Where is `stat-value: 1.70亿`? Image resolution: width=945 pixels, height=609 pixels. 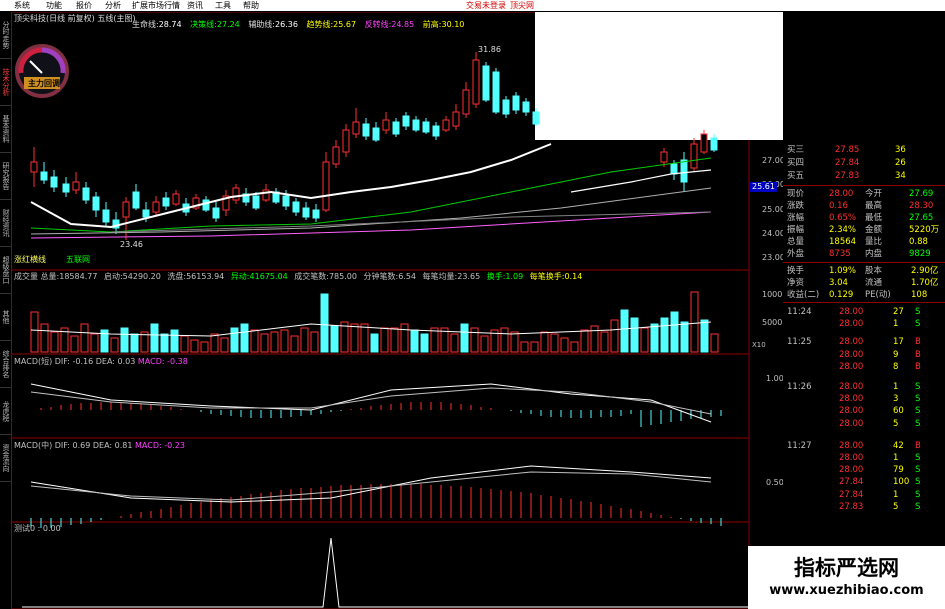 stat-value: 1.70亿 is located at coordinates (925, 283).